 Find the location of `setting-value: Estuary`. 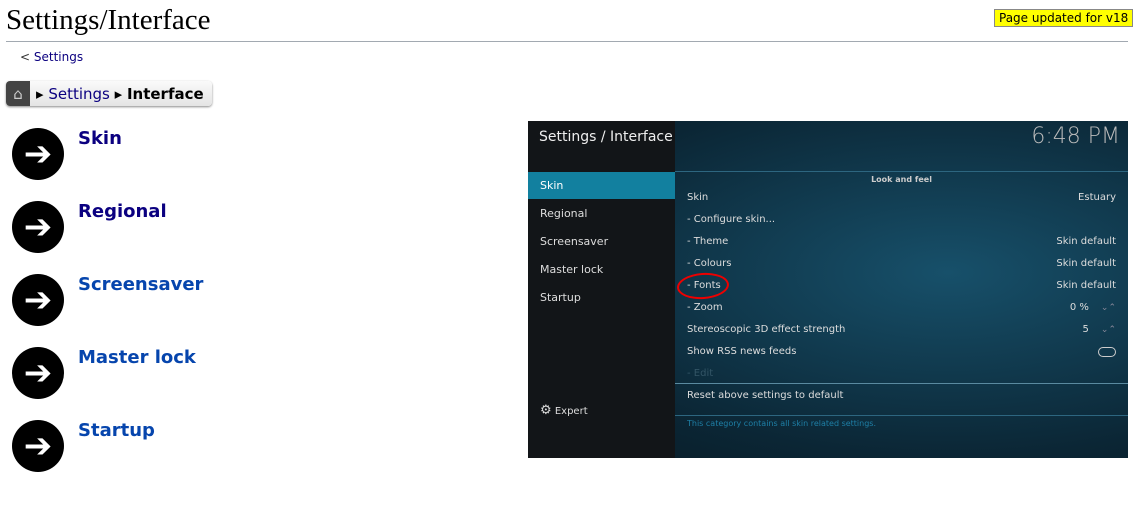

setting-value: Estuary is located at coordinates (1097, 197).